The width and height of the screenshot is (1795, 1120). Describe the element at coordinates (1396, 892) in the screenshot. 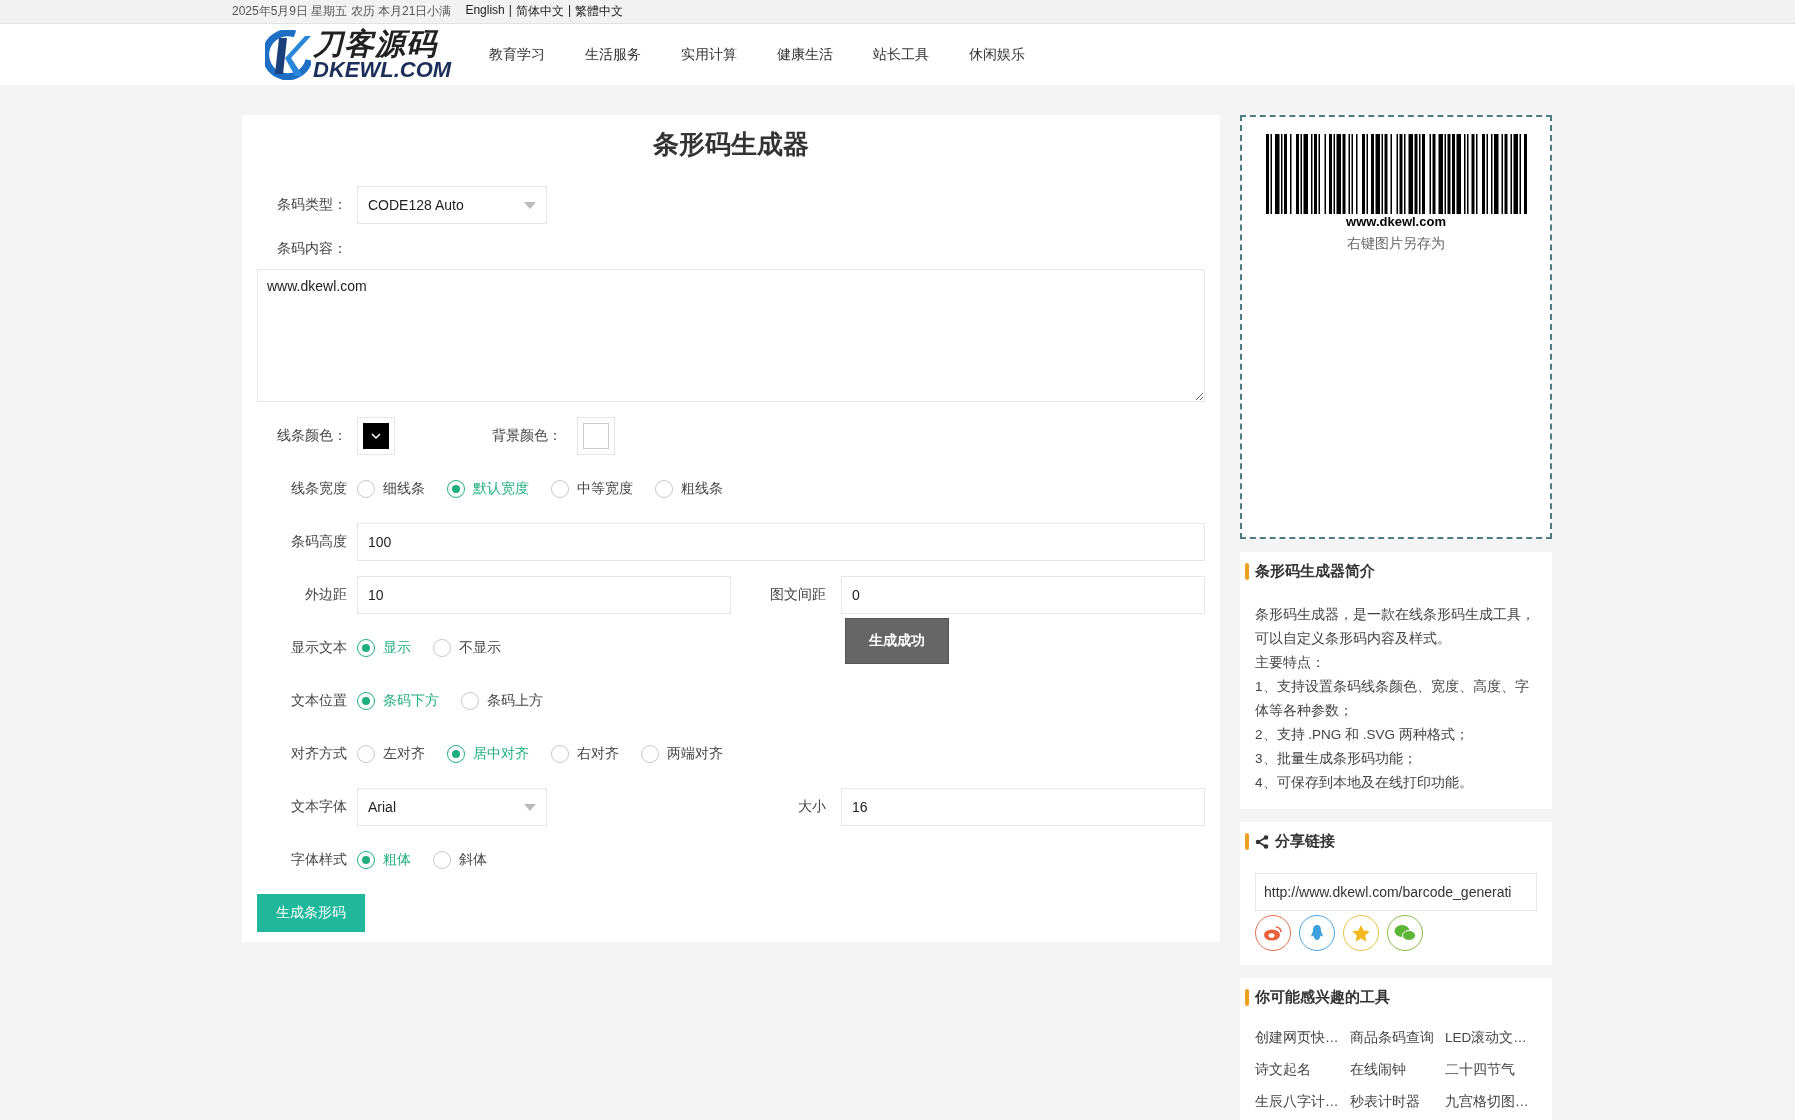

I see `url-field: http://www.dkewl.com/barcode_generati` at that location.